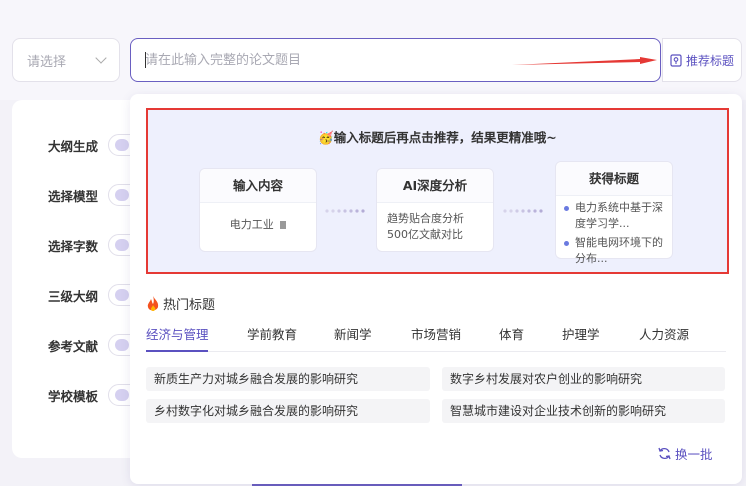 This screenshot has height=486, width=746. Describe the element at coordinates (511, 333) in the screenshot. I see `tab-sports: 体育` at that location.